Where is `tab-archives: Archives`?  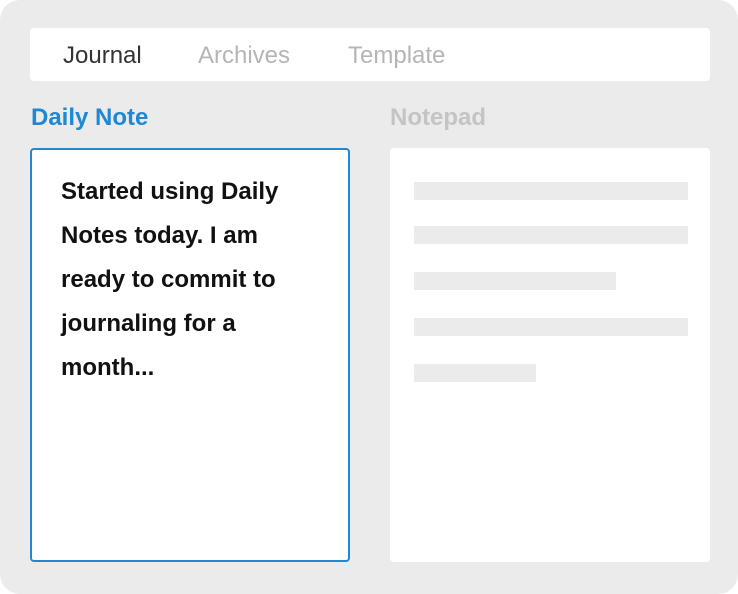 tab-archives: Archives is located at coordinates (244, 54).